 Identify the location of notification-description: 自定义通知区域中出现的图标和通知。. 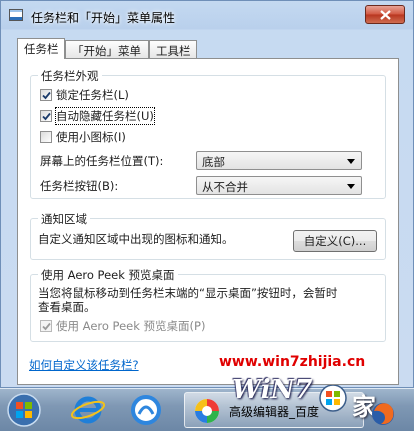
(136, 239).